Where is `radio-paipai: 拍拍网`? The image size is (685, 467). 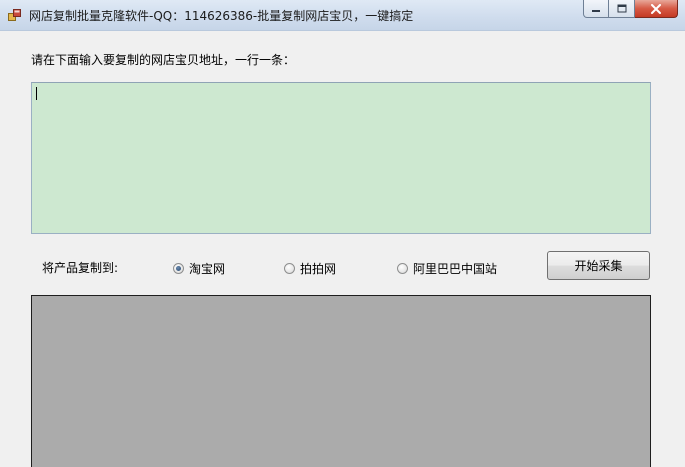 radio-paipai: 拍拍网 is located at coordinates (310, 268).